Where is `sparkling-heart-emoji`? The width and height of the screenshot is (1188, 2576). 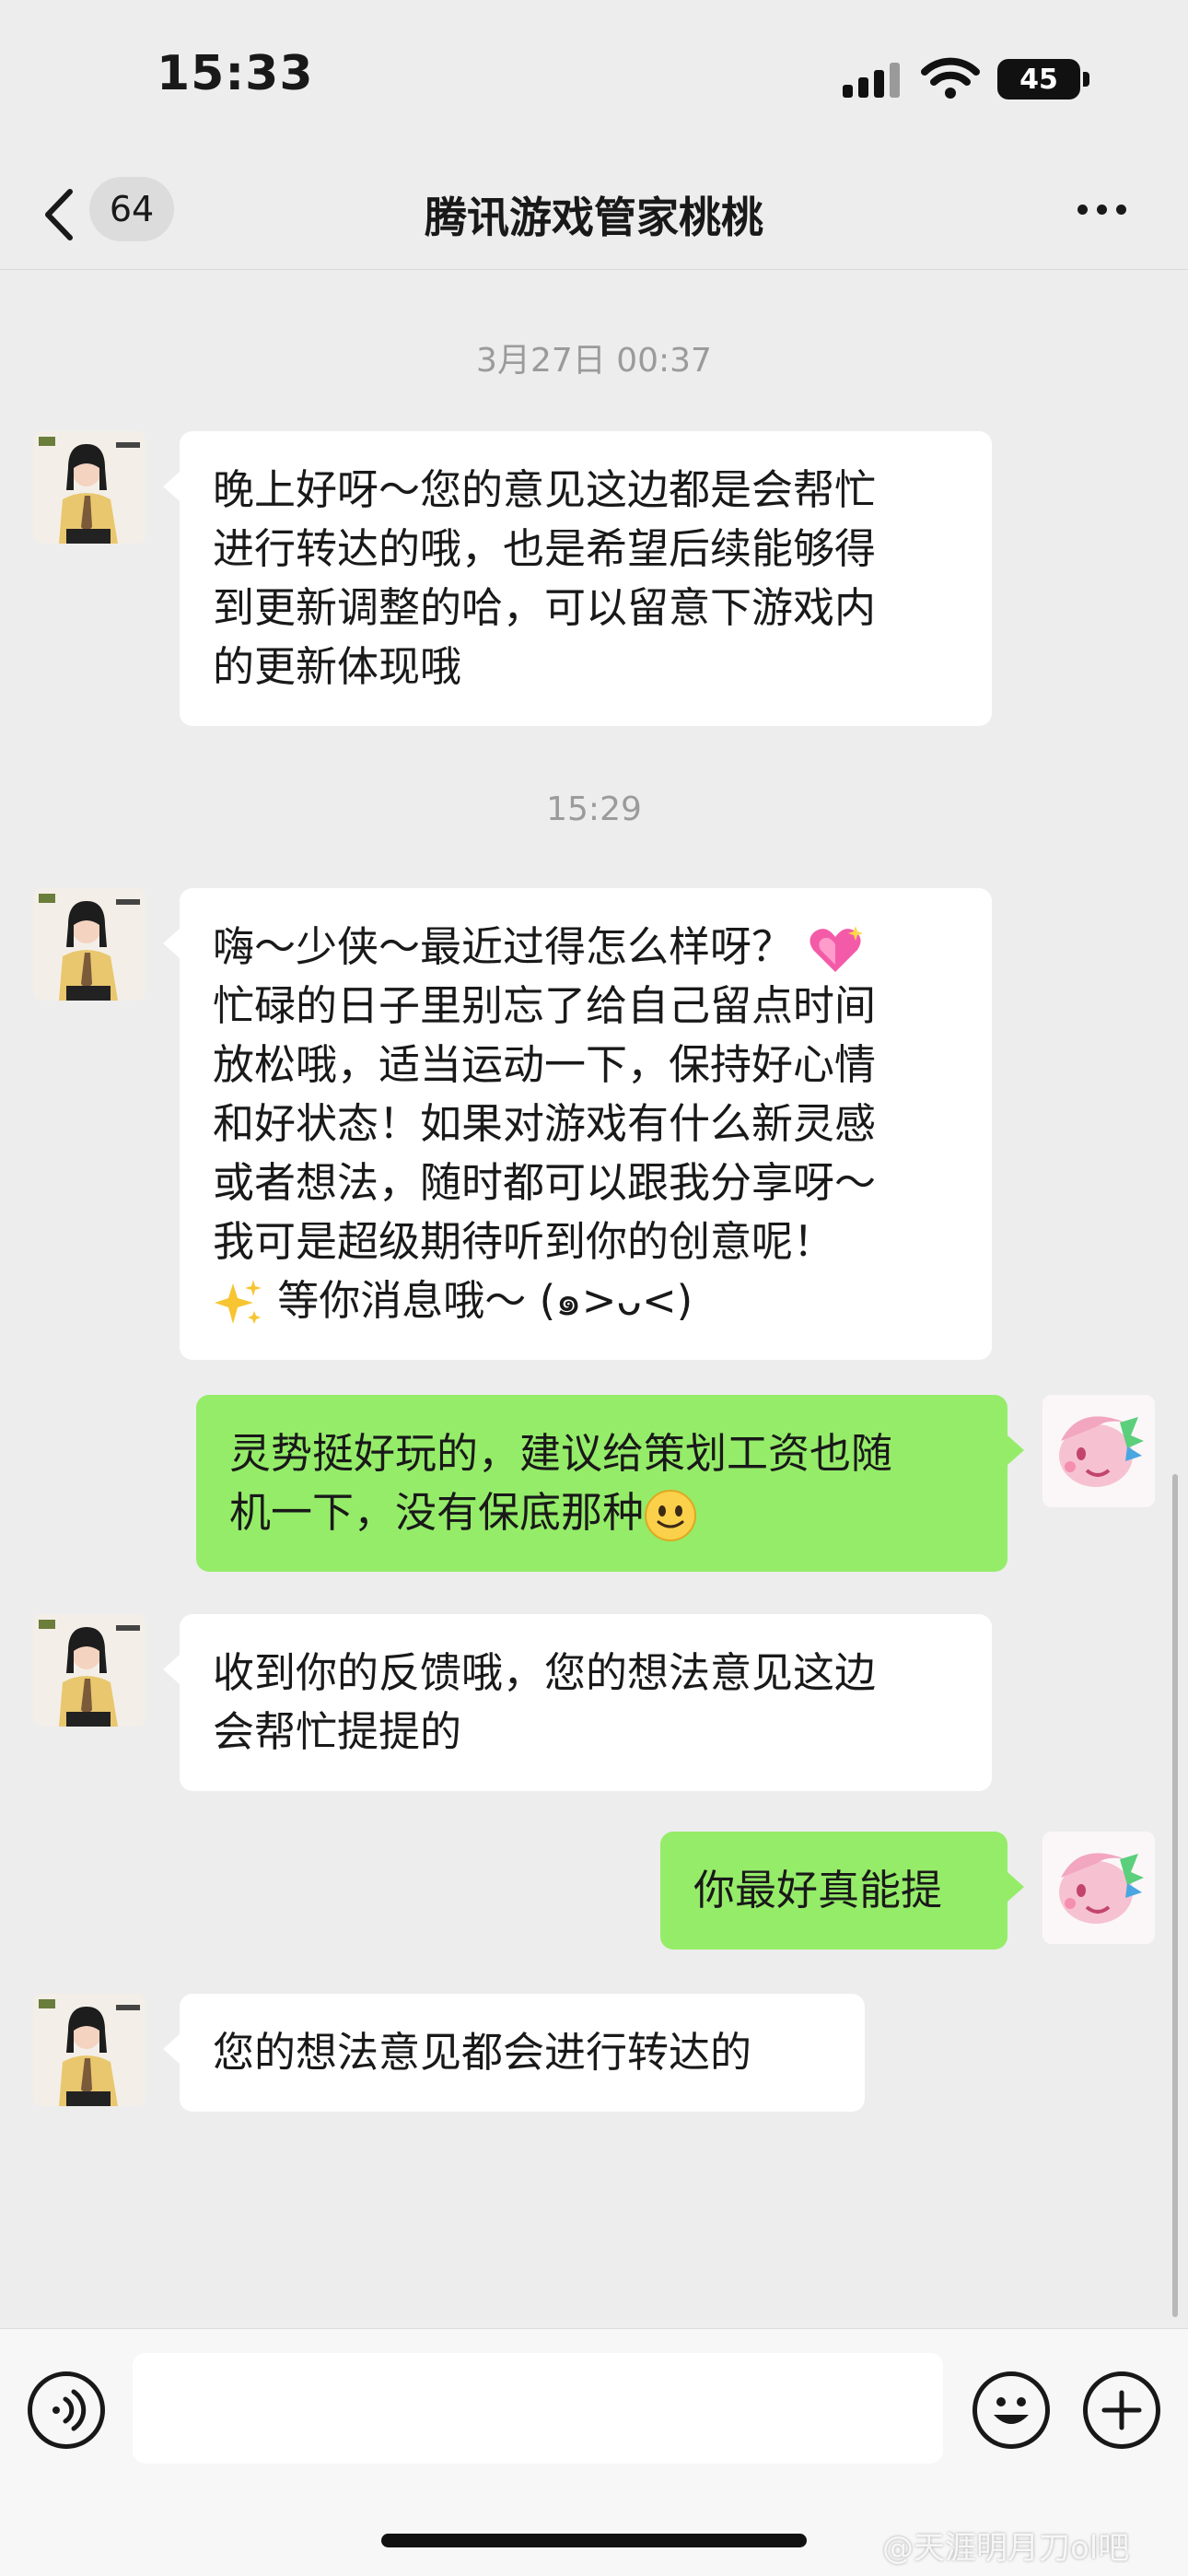 sparkling-heart-emoji is located at coordinates (836, 949).